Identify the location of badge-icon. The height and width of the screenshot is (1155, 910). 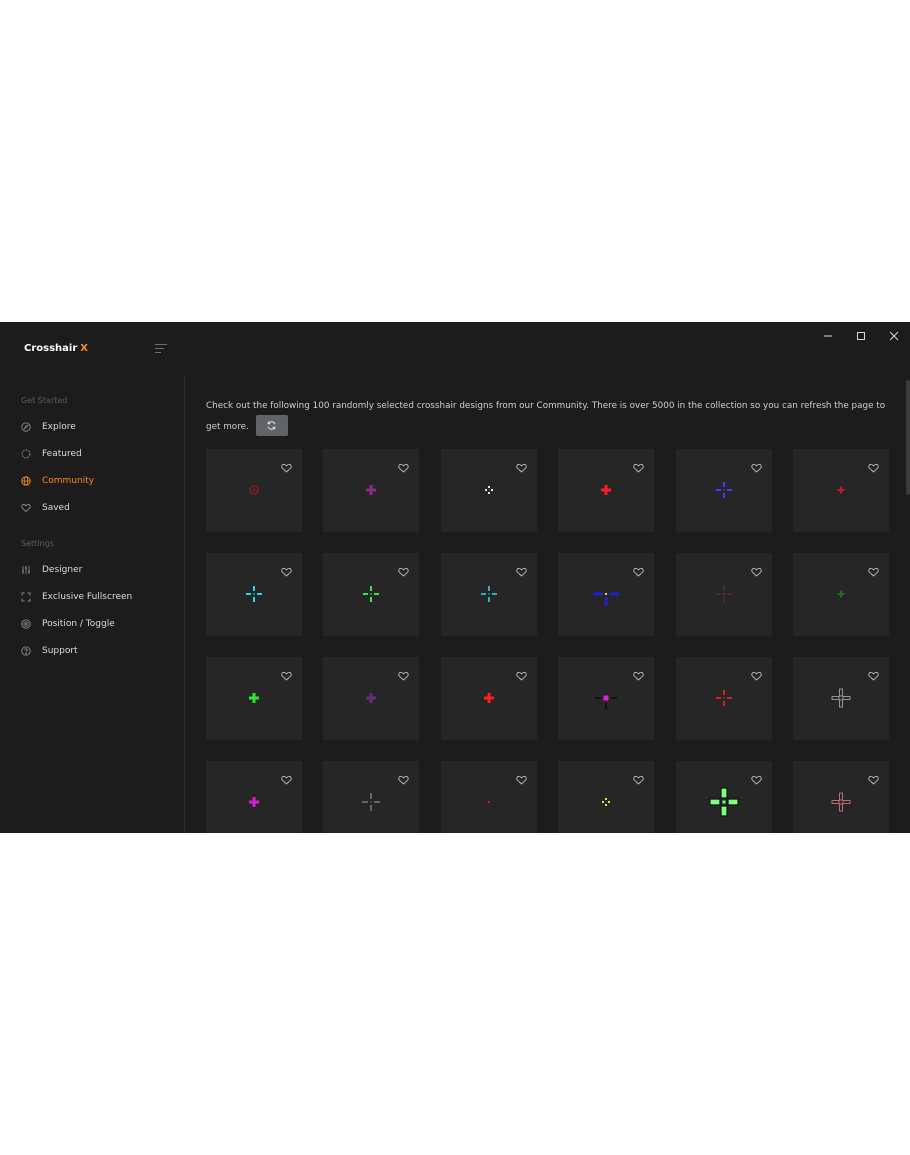
(26, 454).